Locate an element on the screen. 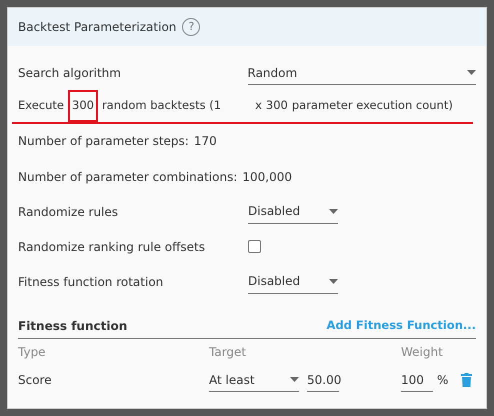 The height and width of the screenshot is (416, 494). dropdown: At least is located at coordinates (254, 380).